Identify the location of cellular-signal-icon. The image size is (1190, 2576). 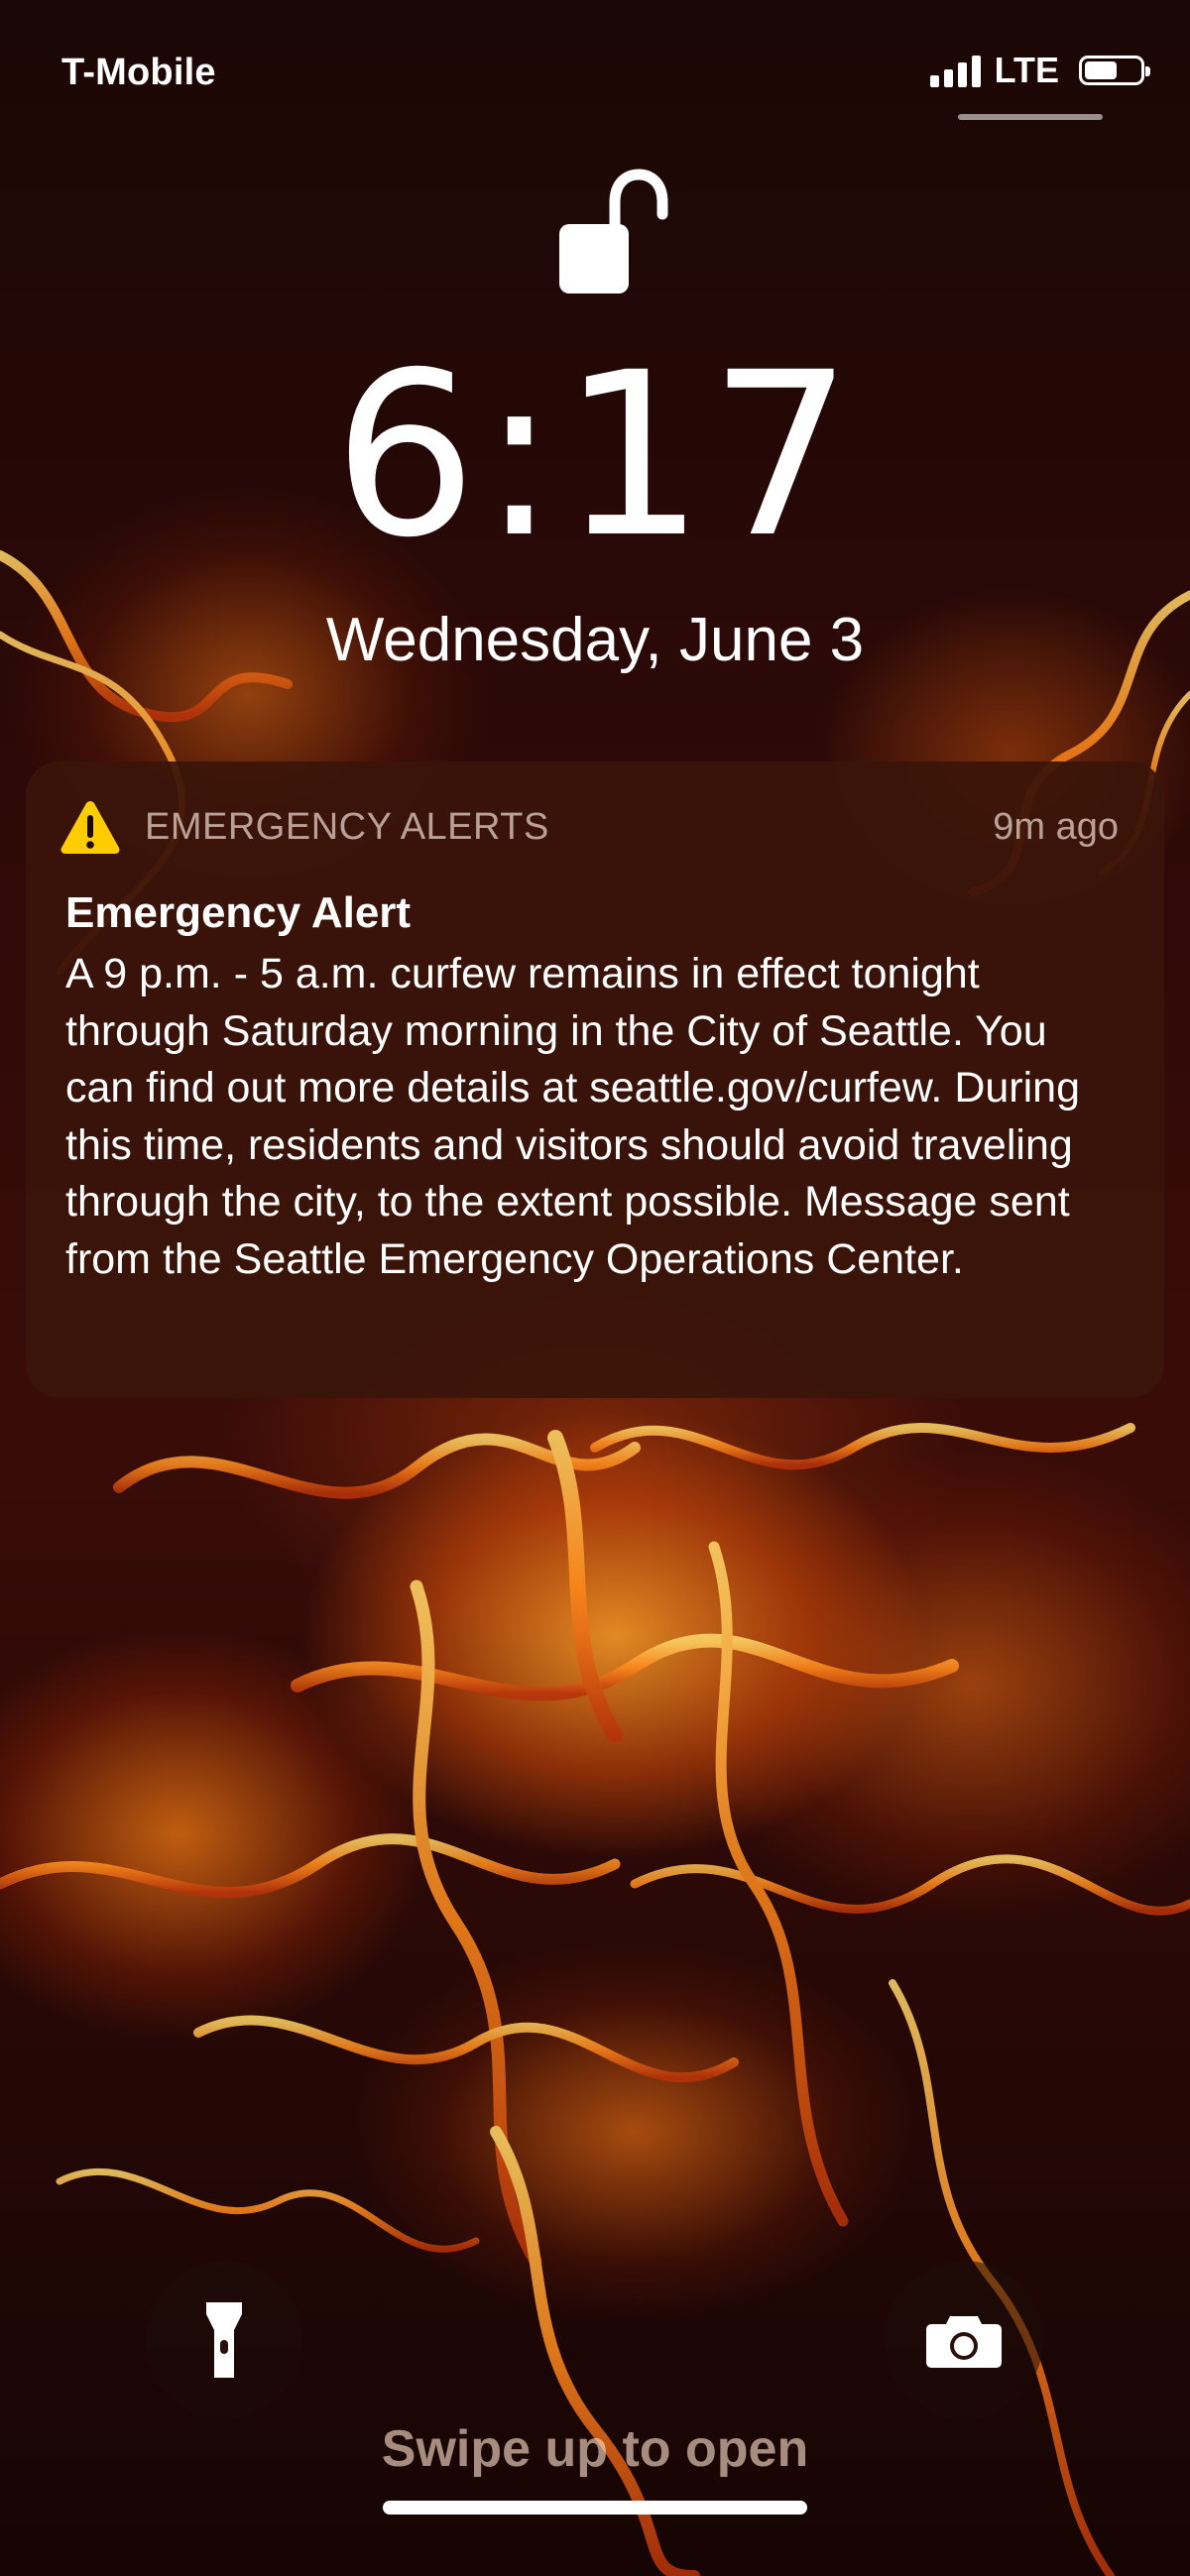
(955, 70).